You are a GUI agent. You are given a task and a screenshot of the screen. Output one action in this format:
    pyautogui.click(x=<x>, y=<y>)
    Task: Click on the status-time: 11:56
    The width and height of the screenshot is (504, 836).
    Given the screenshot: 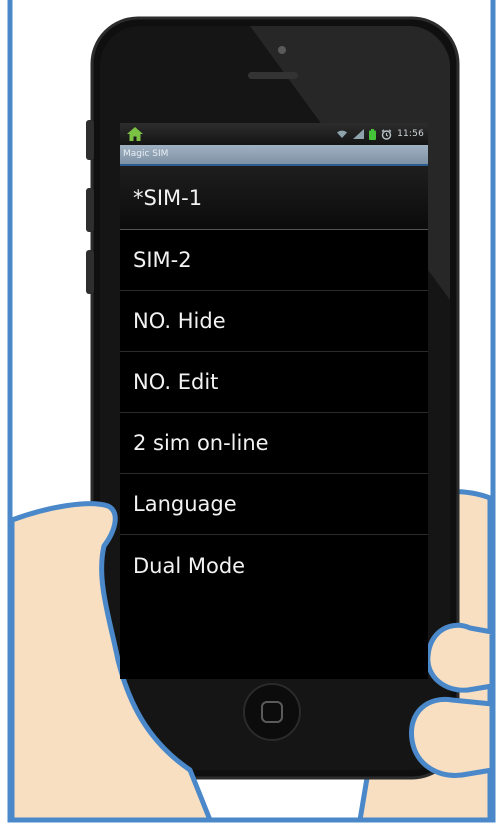 What is the action you would take?
    pyautogui.click(x=410, y=134)
    